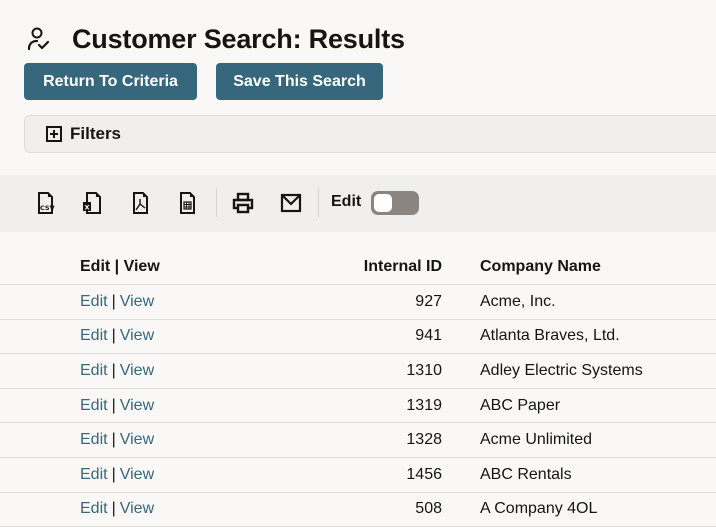  What do you see at coordinates (96, 133) in the screenshot?
I see `filters-label: Filters` at bounding box center [96, 133].